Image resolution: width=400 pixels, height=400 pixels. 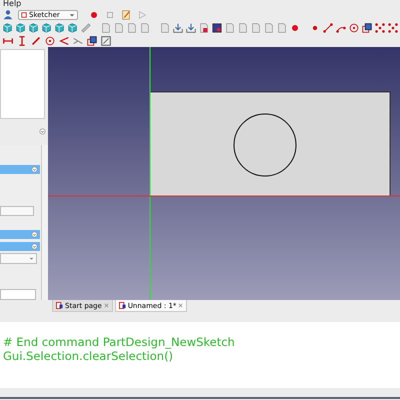 What do you see at coordinates (12, 4) in the screenshot?
I see `menu-item: Help` at bounding box center [12, 4].